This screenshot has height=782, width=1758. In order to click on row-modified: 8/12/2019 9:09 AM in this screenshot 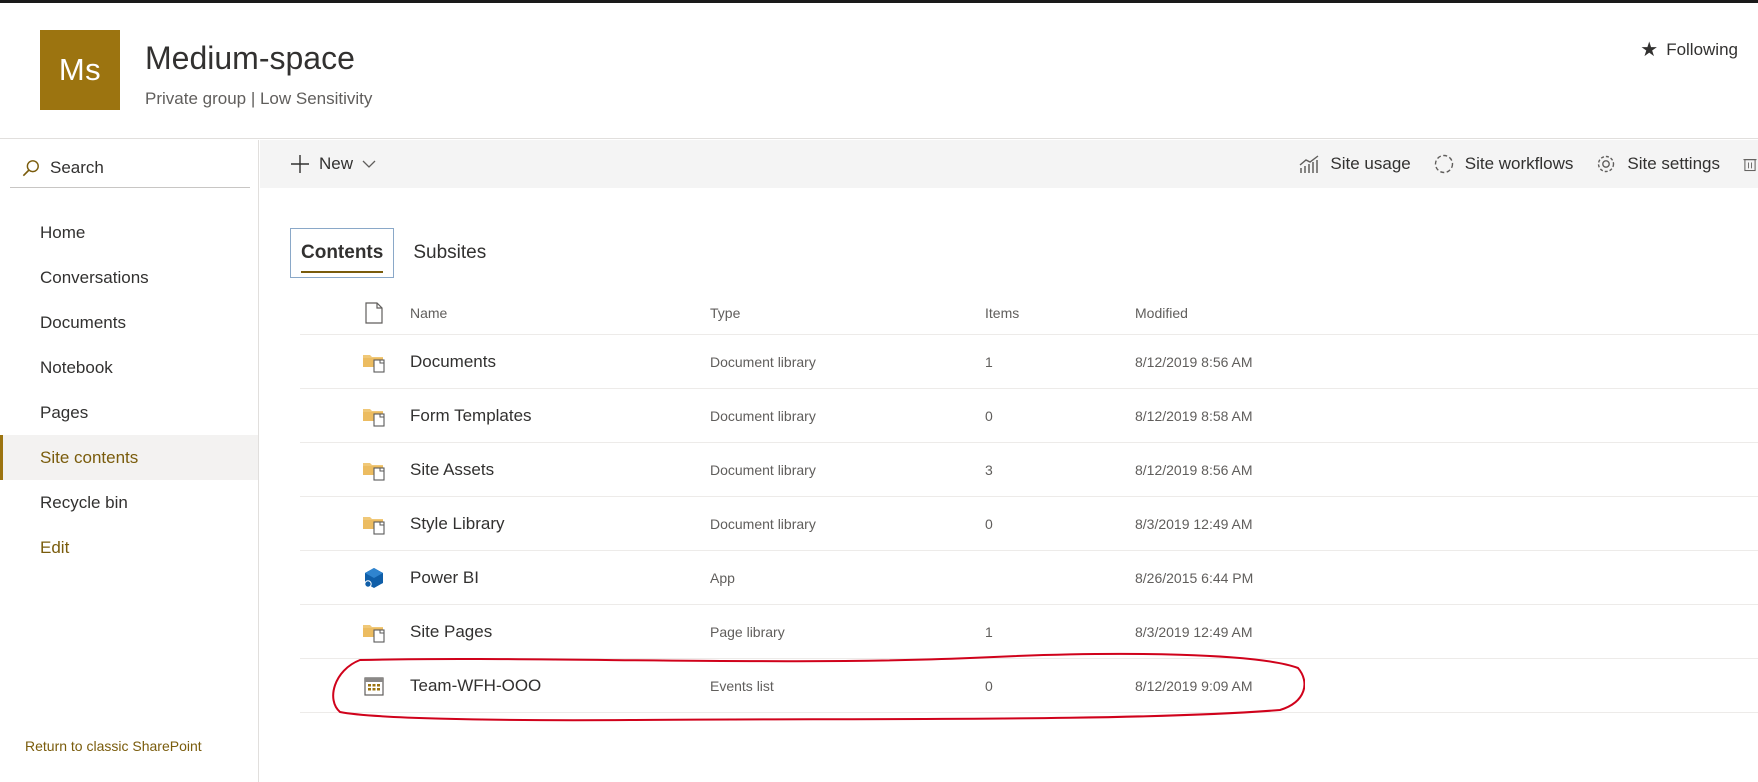, I will do `click(1194, 685)`.